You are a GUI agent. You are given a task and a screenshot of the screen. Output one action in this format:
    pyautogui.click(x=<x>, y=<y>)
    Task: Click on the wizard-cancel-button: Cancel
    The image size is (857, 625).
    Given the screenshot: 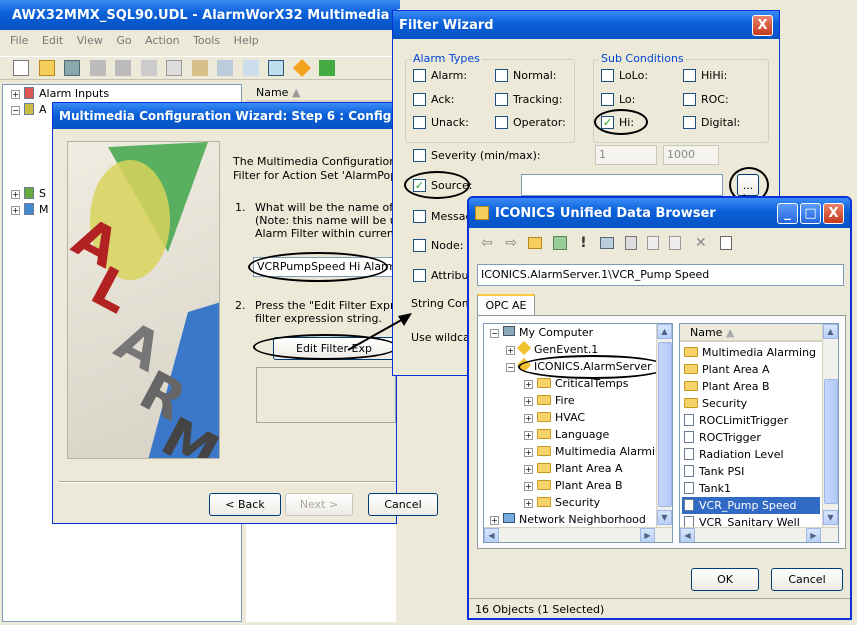 What is the action you would take?
    pyautogui.click(x=403, y=504)
    